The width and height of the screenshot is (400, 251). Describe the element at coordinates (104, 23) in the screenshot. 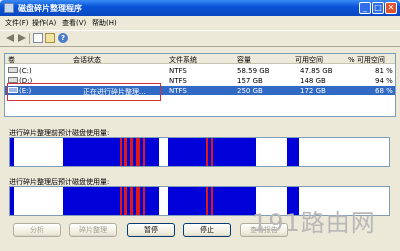

I see `menu-help: 帮助(H)` at that location.